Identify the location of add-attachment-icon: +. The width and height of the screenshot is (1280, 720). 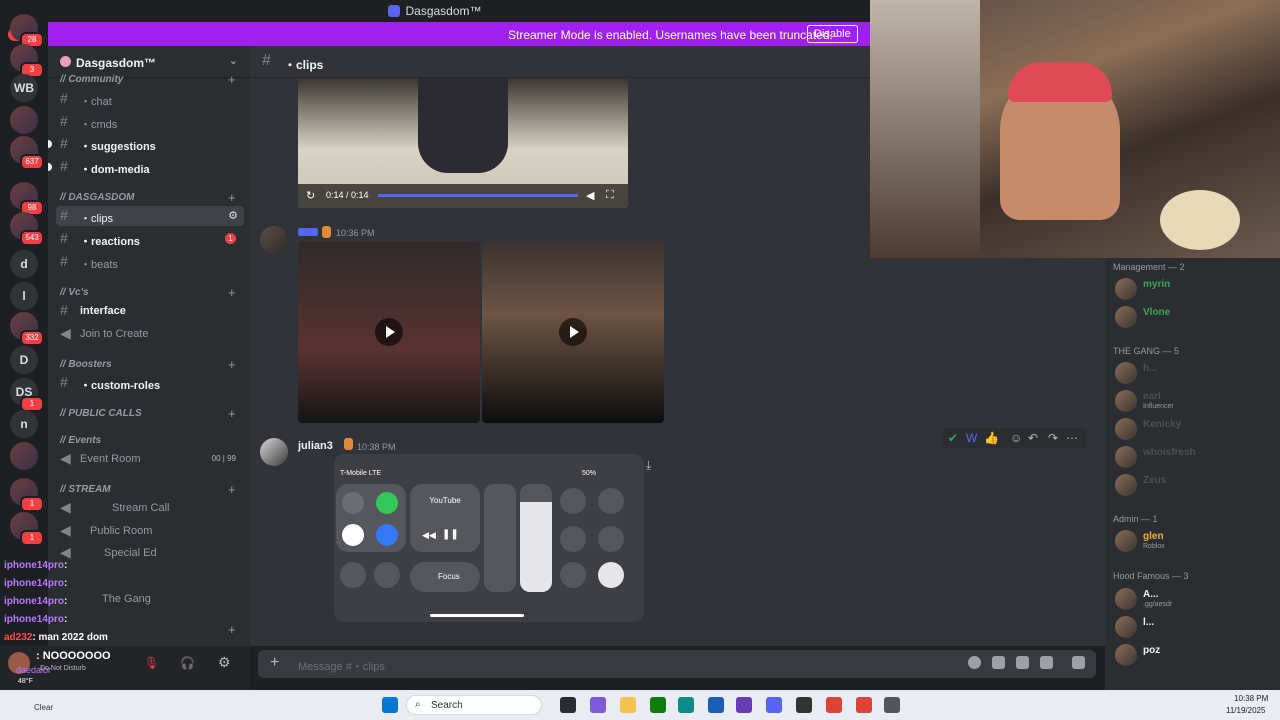
(274, 663).